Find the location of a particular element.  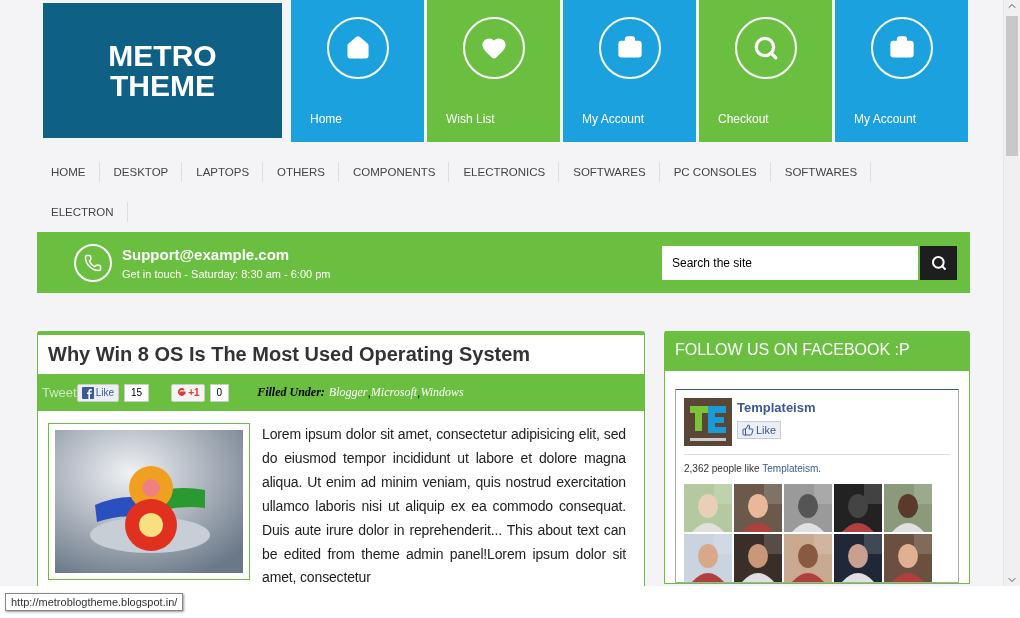

google-icon is located at coordinates (181, 392).